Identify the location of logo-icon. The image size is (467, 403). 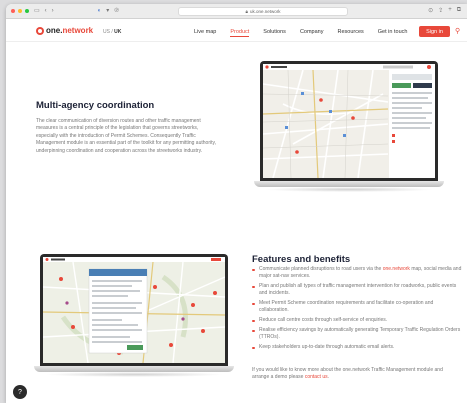
(40, 30).